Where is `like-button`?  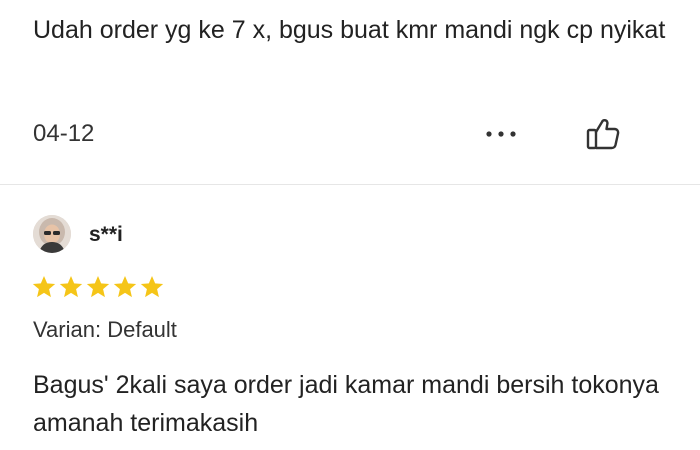 like-button is located at coordinates (603, 133).